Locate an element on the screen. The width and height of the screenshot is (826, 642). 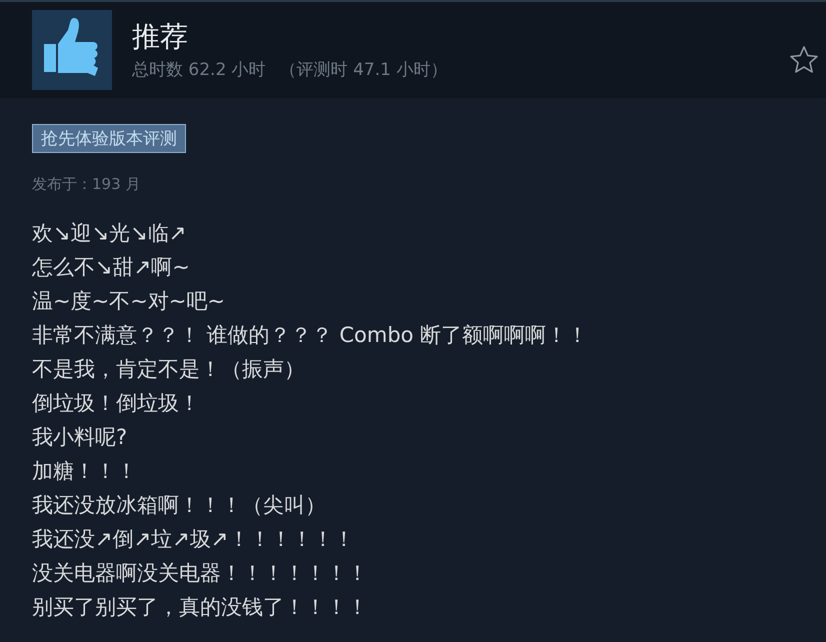
review-text-line: 非常不满意？？！ 谁做的？？？ Combo 断了额啊啊啊！！ is located at coordinates (311, 335).